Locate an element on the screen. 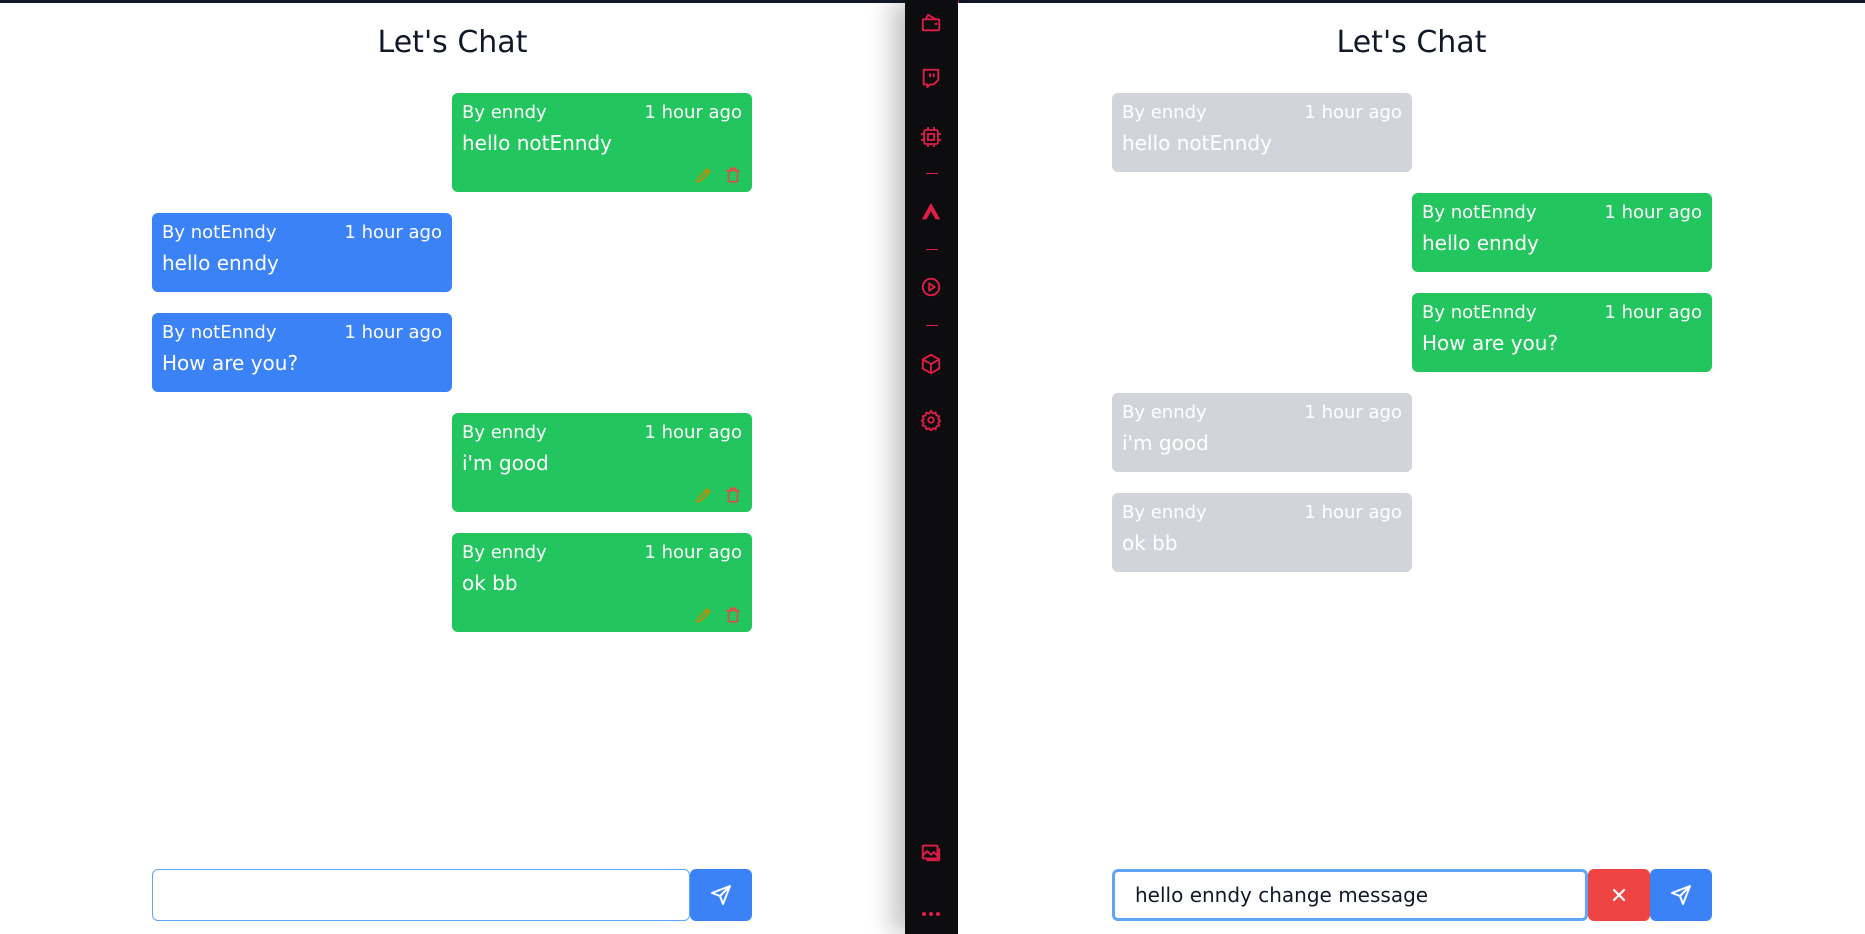 The image size is (1865, 934). message-bubble-faded: By enndy 1 hour ago hello notEnndy is located at coordinates (1262, 132).